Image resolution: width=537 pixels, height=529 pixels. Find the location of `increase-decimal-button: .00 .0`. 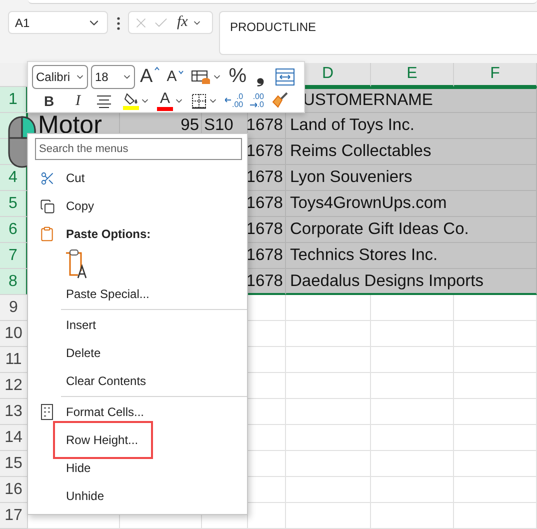

increase-decimal-button: .00 .0 is located at coordinates (257, 101).